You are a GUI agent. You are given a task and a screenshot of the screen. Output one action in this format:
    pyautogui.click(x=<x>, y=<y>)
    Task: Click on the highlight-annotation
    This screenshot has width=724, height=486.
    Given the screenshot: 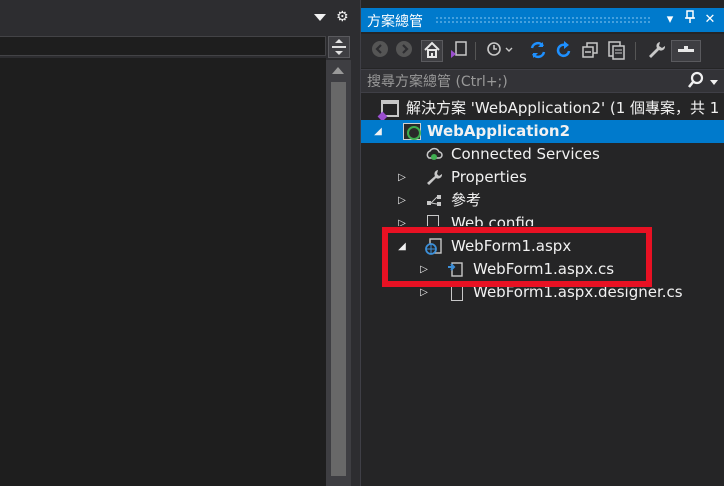 What is the action you would take?
    pyautogui.click(x=517, y=257)
    